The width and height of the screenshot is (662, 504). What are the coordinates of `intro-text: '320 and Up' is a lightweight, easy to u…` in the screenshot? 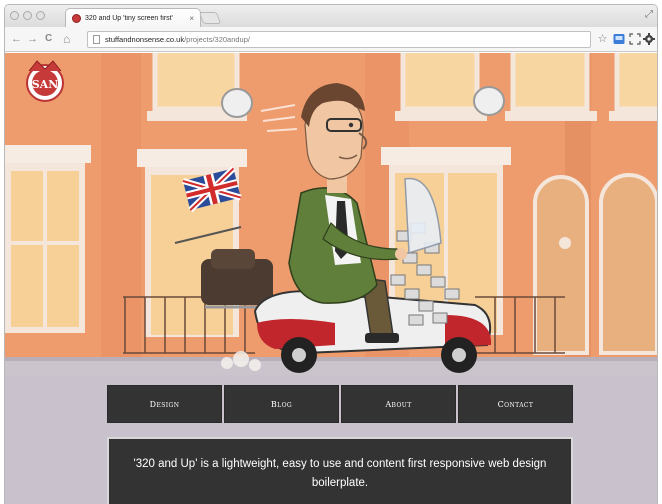 It's located at (340, 473).